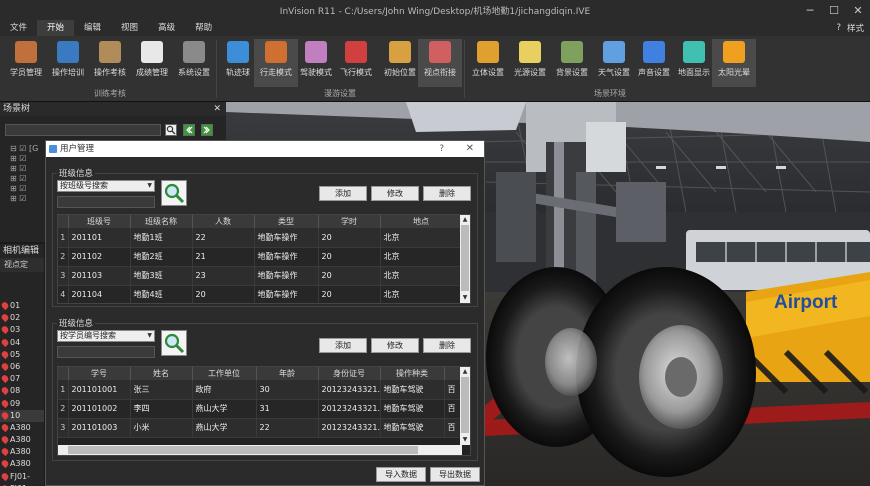 This screenshot has height=486, width=870. Describe the element at coordinates (412, 373) in the screenshot. I see `student-column-header: 操作种类` at that location.